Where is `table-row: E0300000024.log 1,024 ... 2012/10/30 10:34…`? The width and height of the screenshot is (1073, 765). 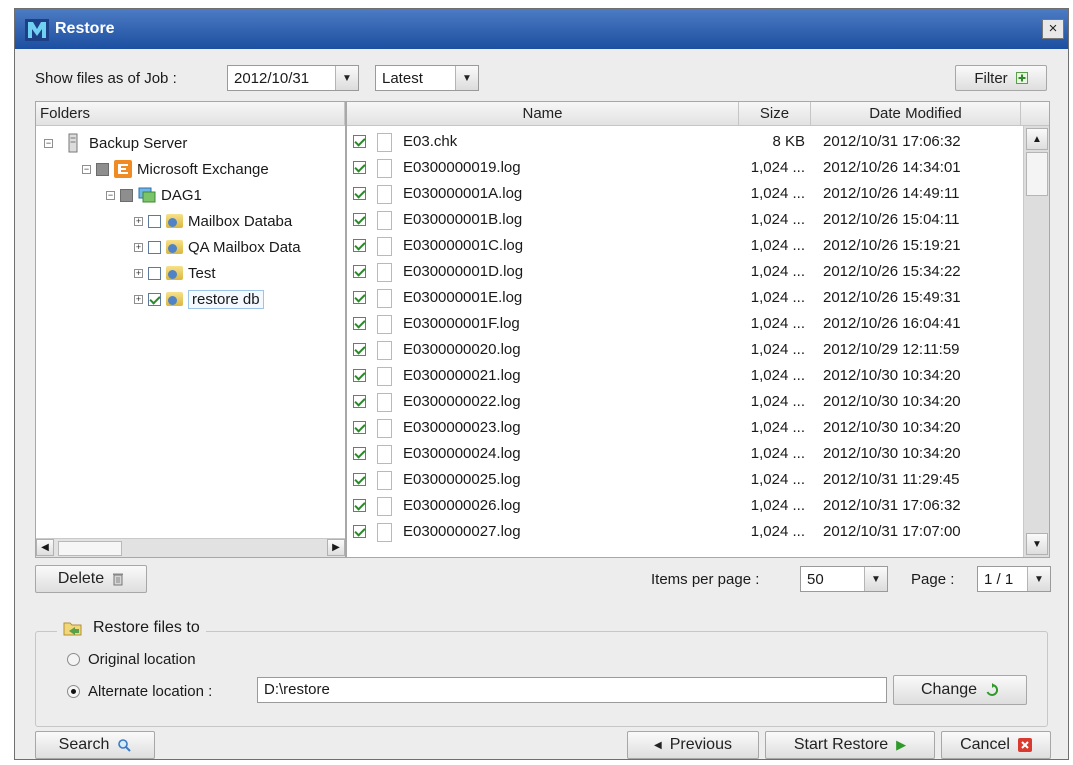
table-row: E0300000024.log 1,024 ... 2012/10/30 10:34… is located at coordinates (684, 454).